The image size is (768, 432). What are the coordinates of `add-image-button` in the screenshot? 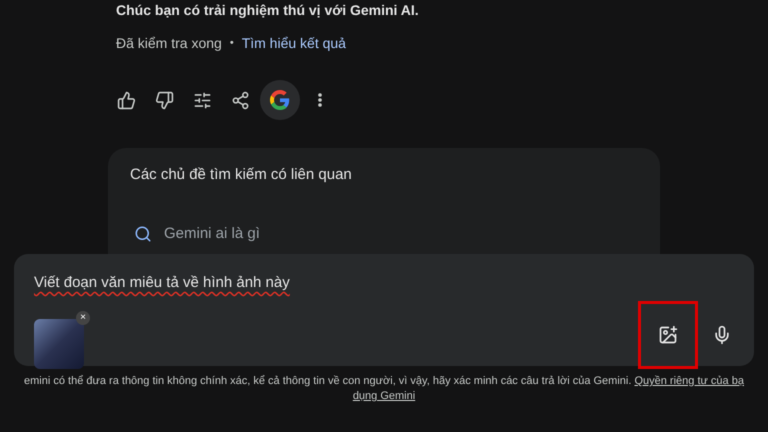 It's located at (668, 334).